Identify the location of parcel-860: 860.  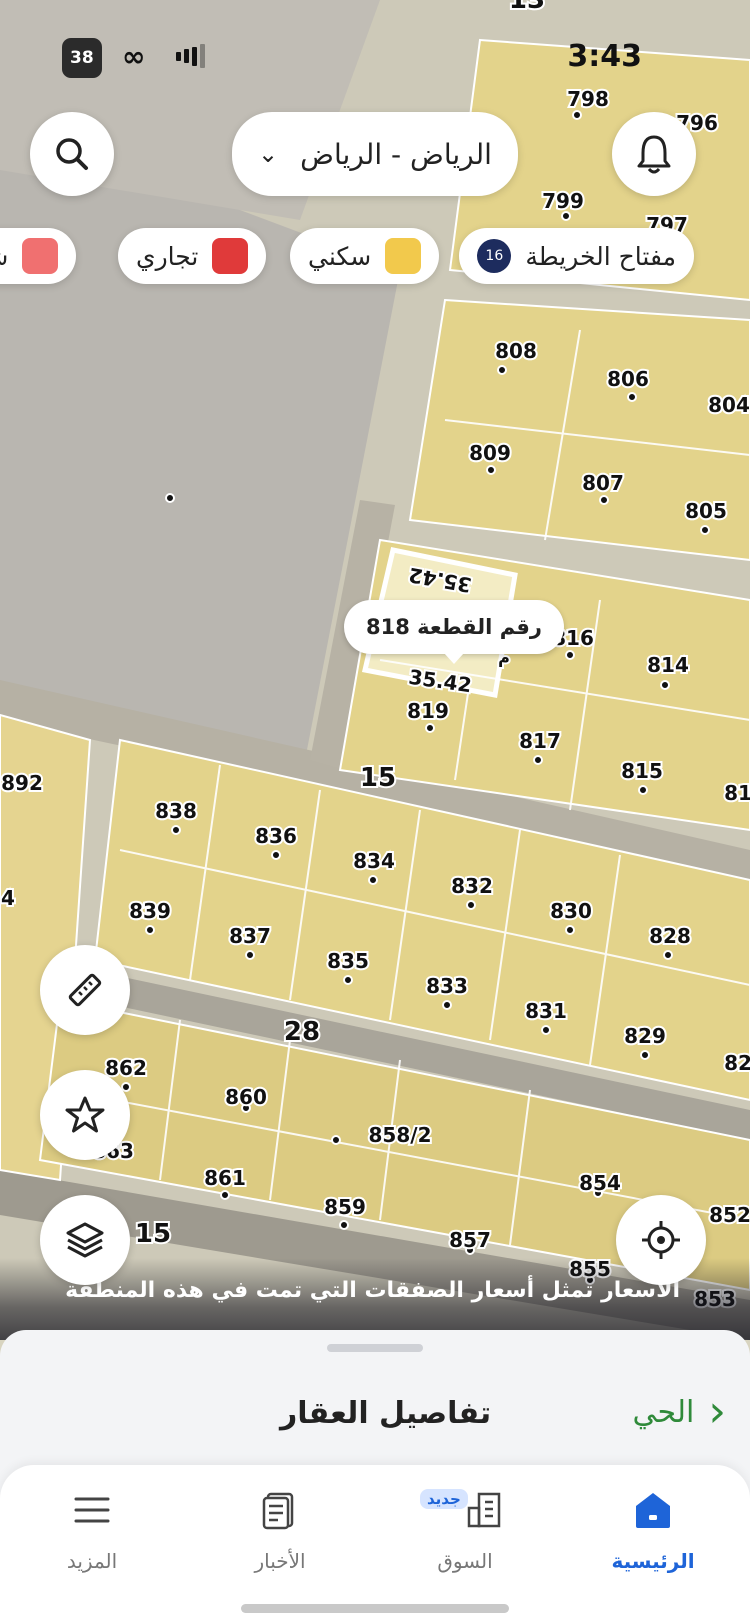
(246, 1097).